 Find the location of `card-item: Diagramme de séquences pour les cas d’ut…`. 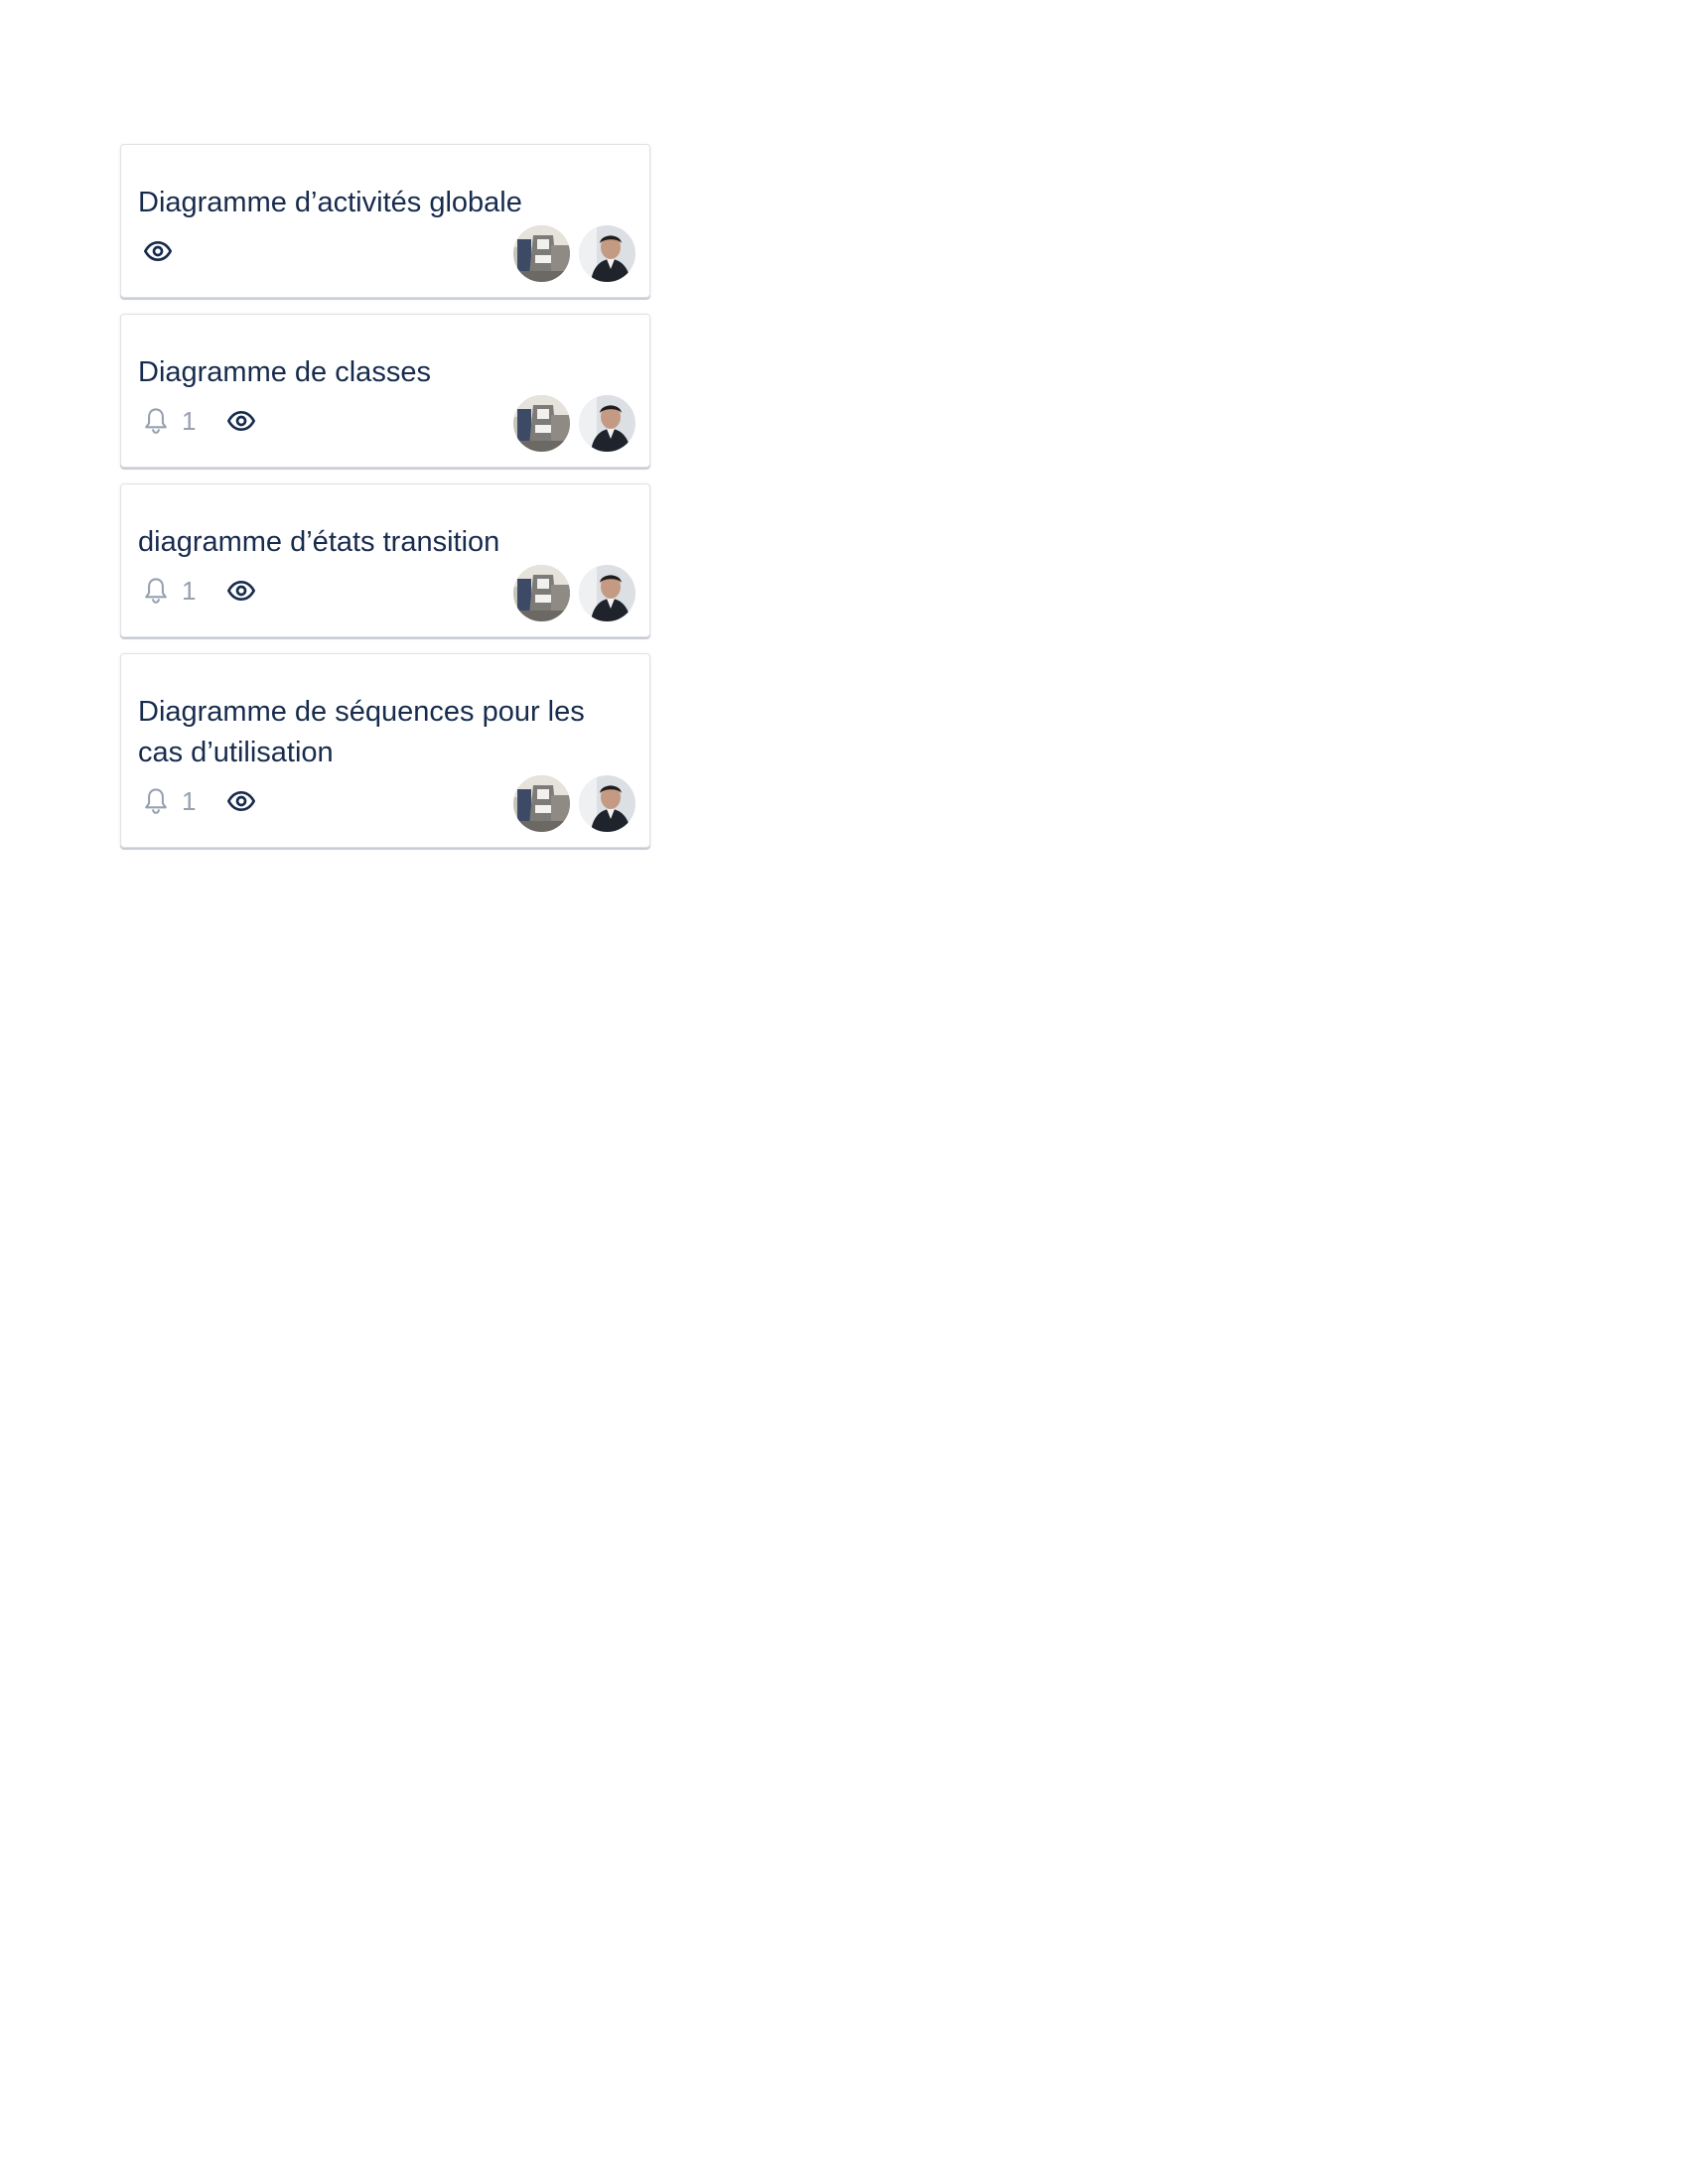

card-item: Diagramme de séquences pour les cas d’ut… is located at coordinates (385, 750).